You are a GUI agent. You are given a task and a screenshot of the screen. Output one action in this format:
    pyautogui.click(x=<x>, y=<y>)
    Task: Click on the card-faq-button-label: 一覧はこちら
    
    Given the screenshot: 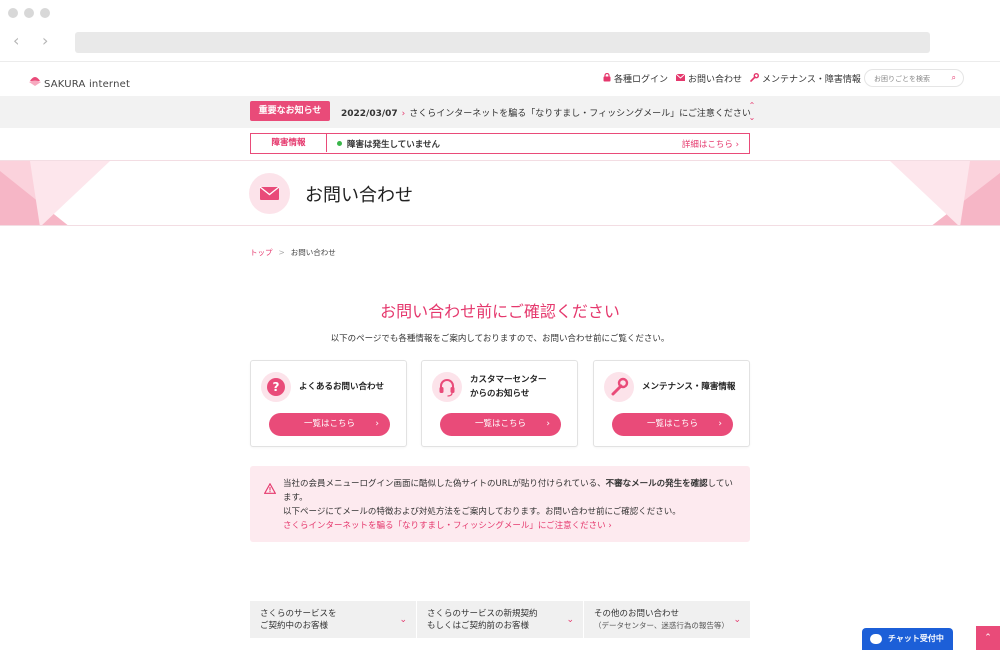 What is the action you would take?
    pyautogui.click(x=329, y=424)
    